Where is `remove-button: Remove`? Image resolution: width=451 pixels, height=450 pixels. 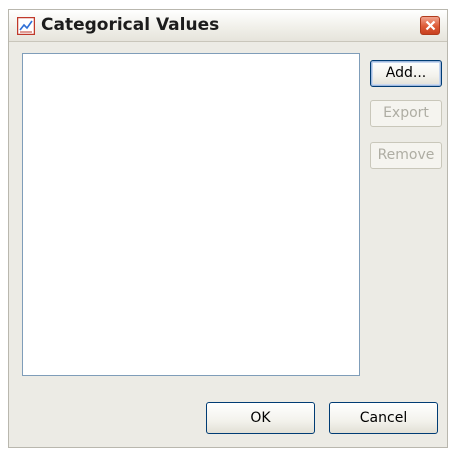 remove-button: Remove is located at coordinates (406, 155).